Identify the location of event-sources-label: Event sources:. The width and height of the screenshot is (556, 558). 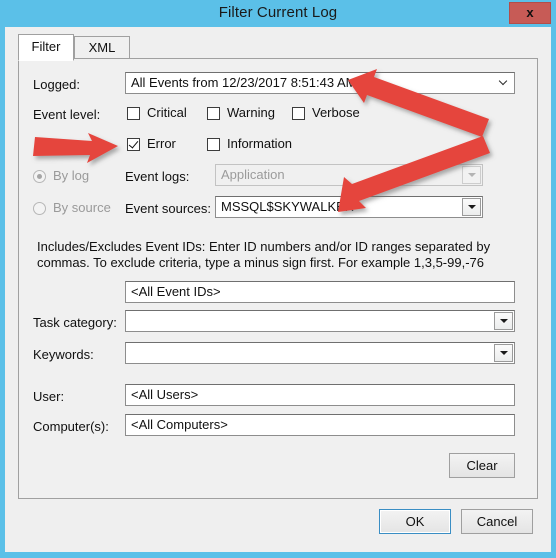
(168, 208).